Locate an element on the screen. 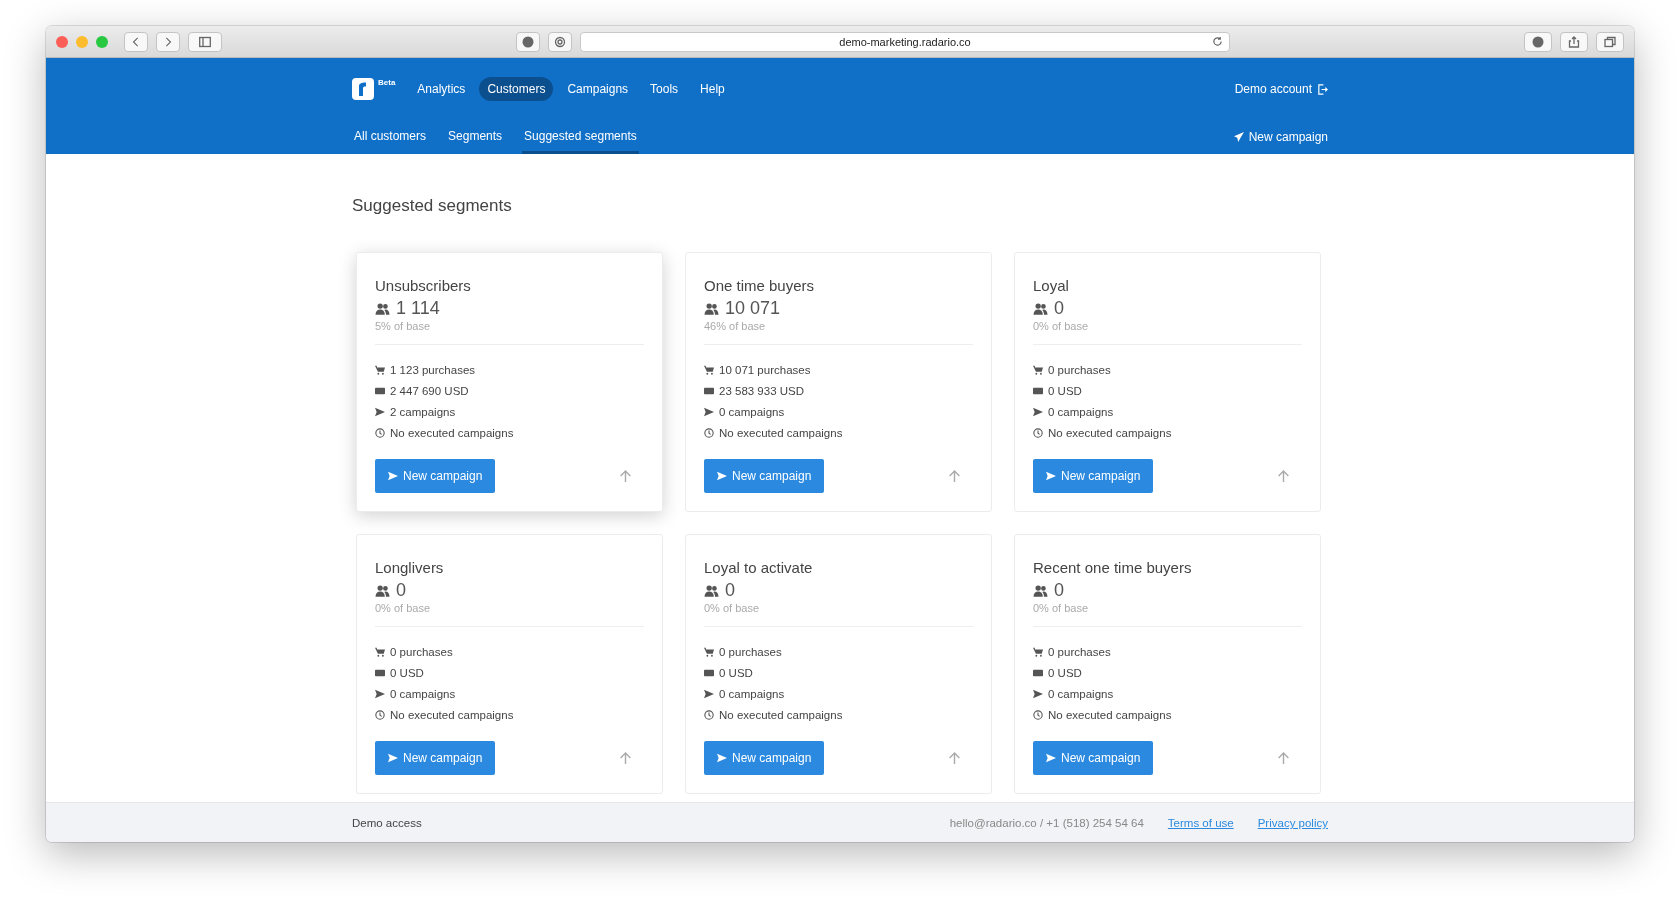 The image size is (1680, 911). segment-title: Longlivers is located at coordinates (410, 567).